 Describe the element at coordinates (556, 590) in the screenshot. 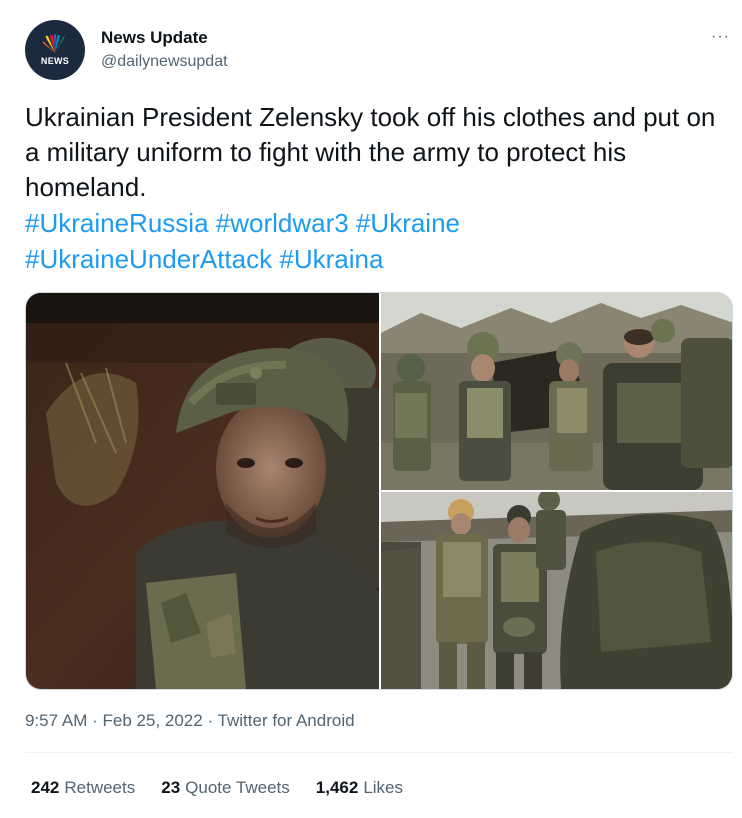

I see `soldiers-walking-photo` at that location.